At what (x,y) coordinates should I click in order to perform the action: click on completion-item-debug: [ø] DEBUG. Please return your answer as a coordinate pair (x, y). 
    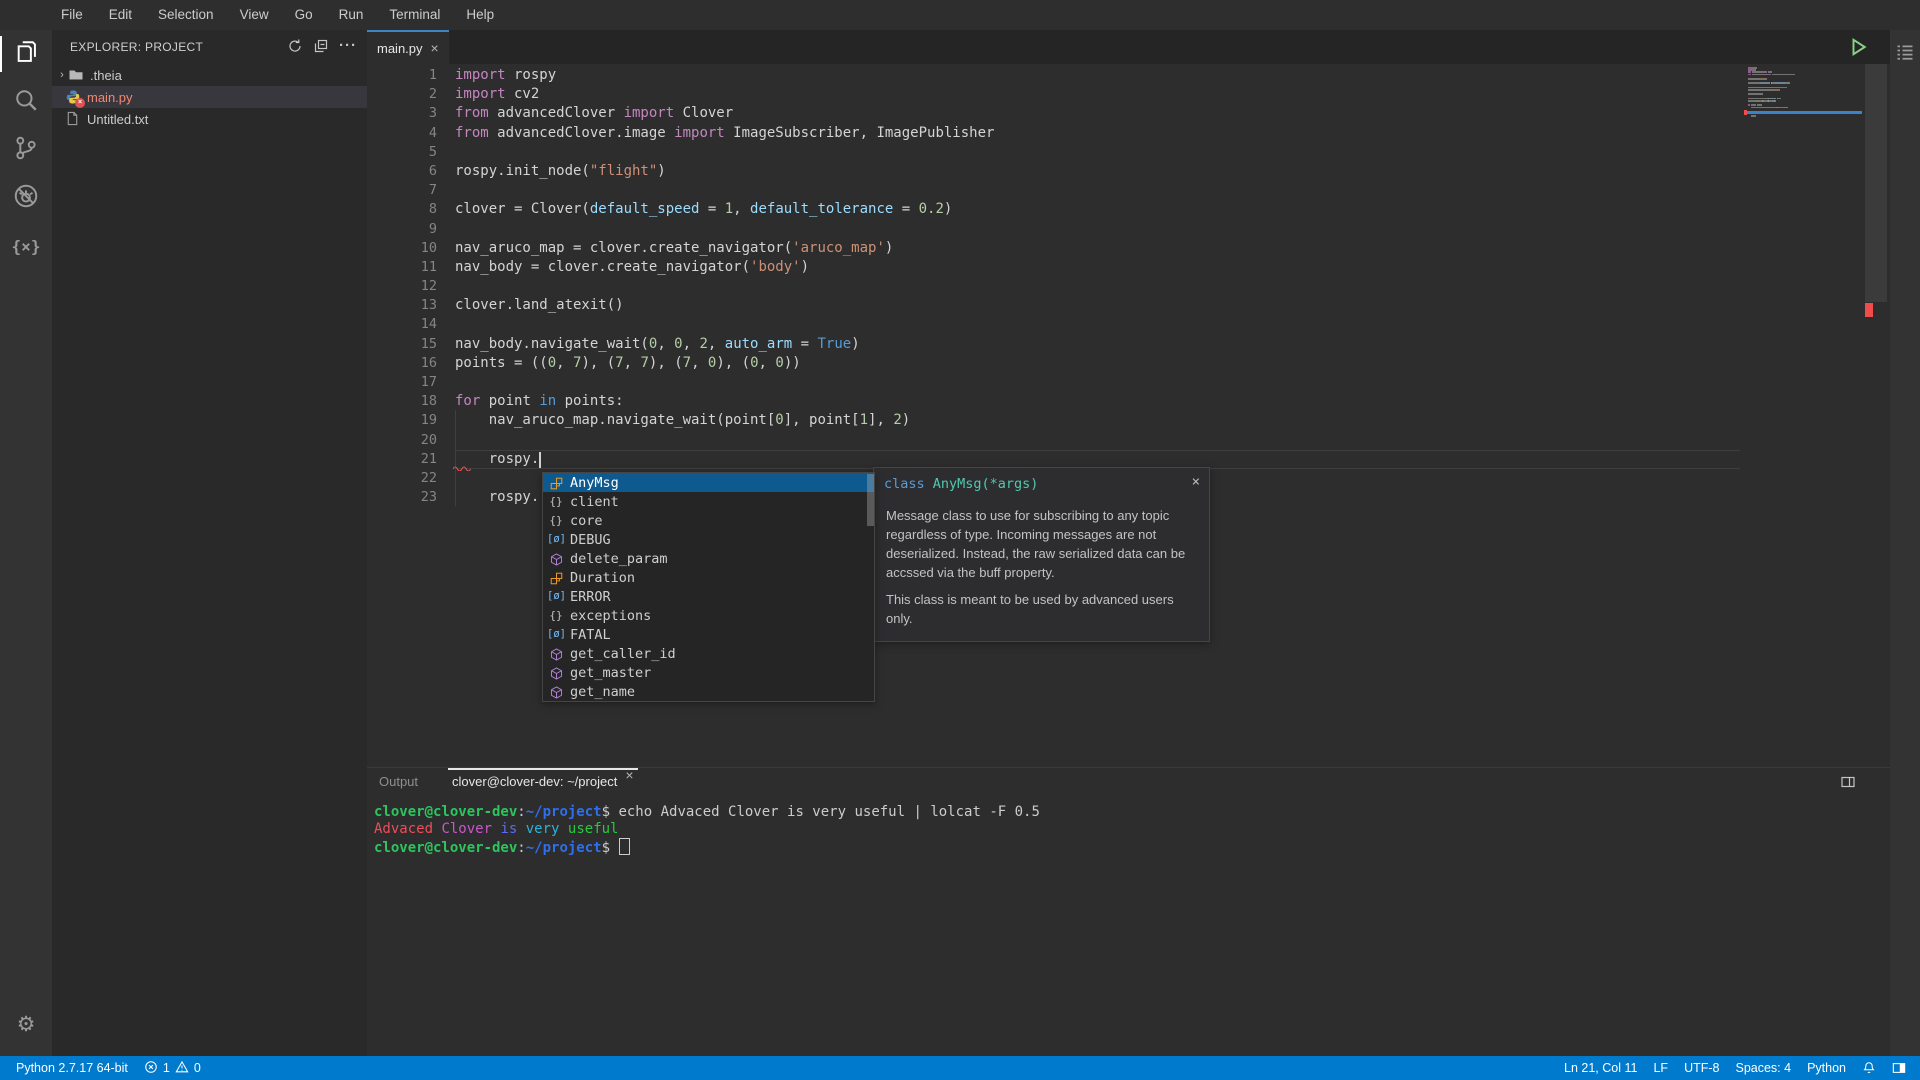
    Looking at the image, I should click on (708, 539).